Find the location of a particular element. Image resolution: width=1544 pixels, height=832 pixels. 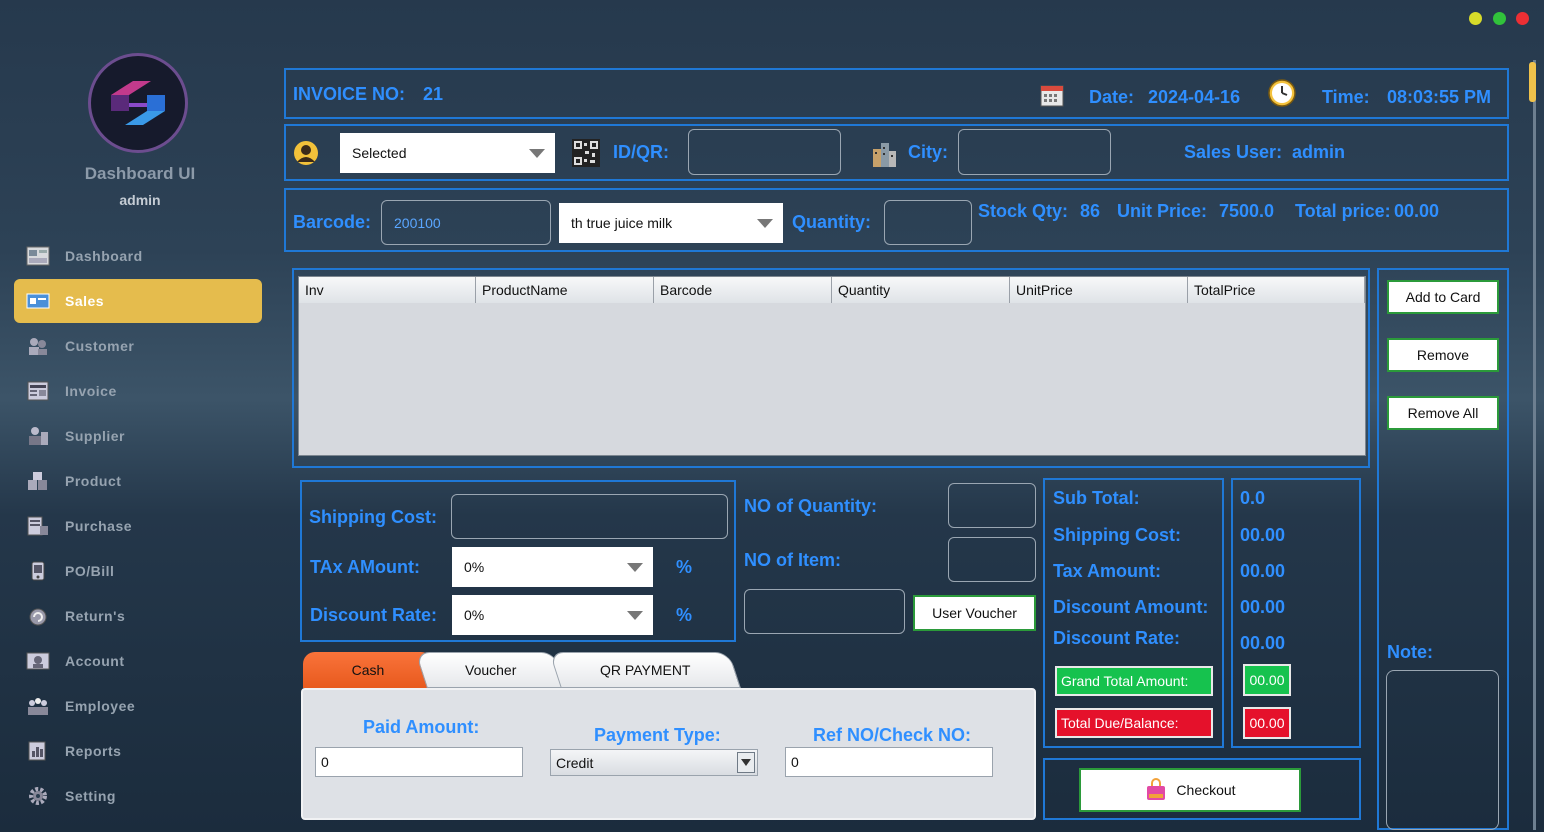

sidebar-item-label: Supplier is located at coordinates (95, 436).